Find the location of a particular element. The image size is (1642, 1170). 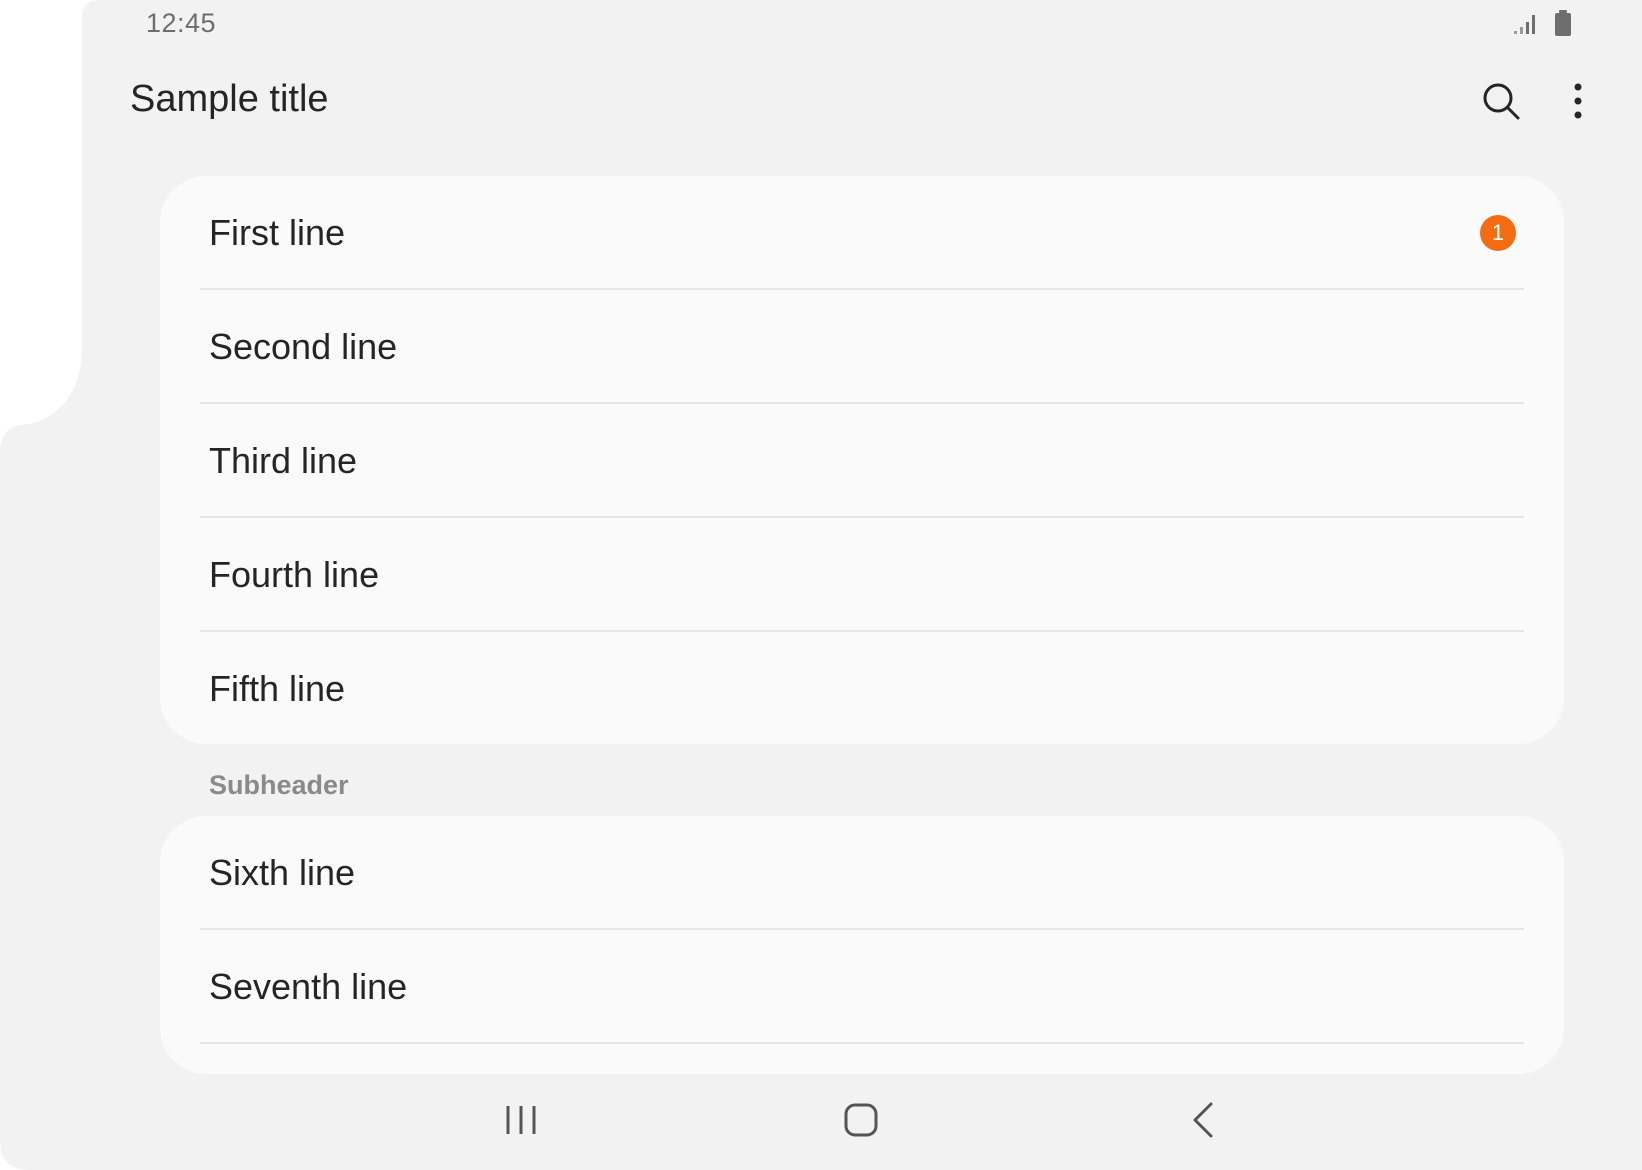

more-options-button is located at coordinates (1578, 103).